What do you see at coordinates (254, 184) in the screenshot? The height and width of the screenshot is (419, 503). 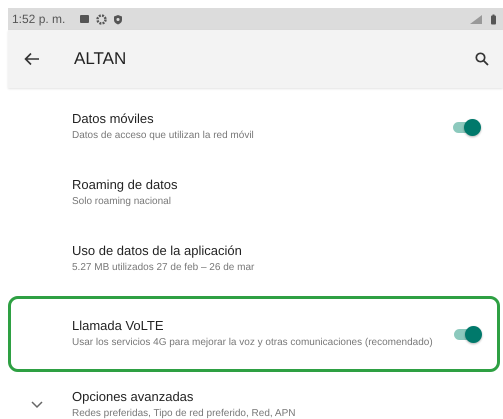 I see `setting-title: Roaming de datos` at bounding box center [254, 184].